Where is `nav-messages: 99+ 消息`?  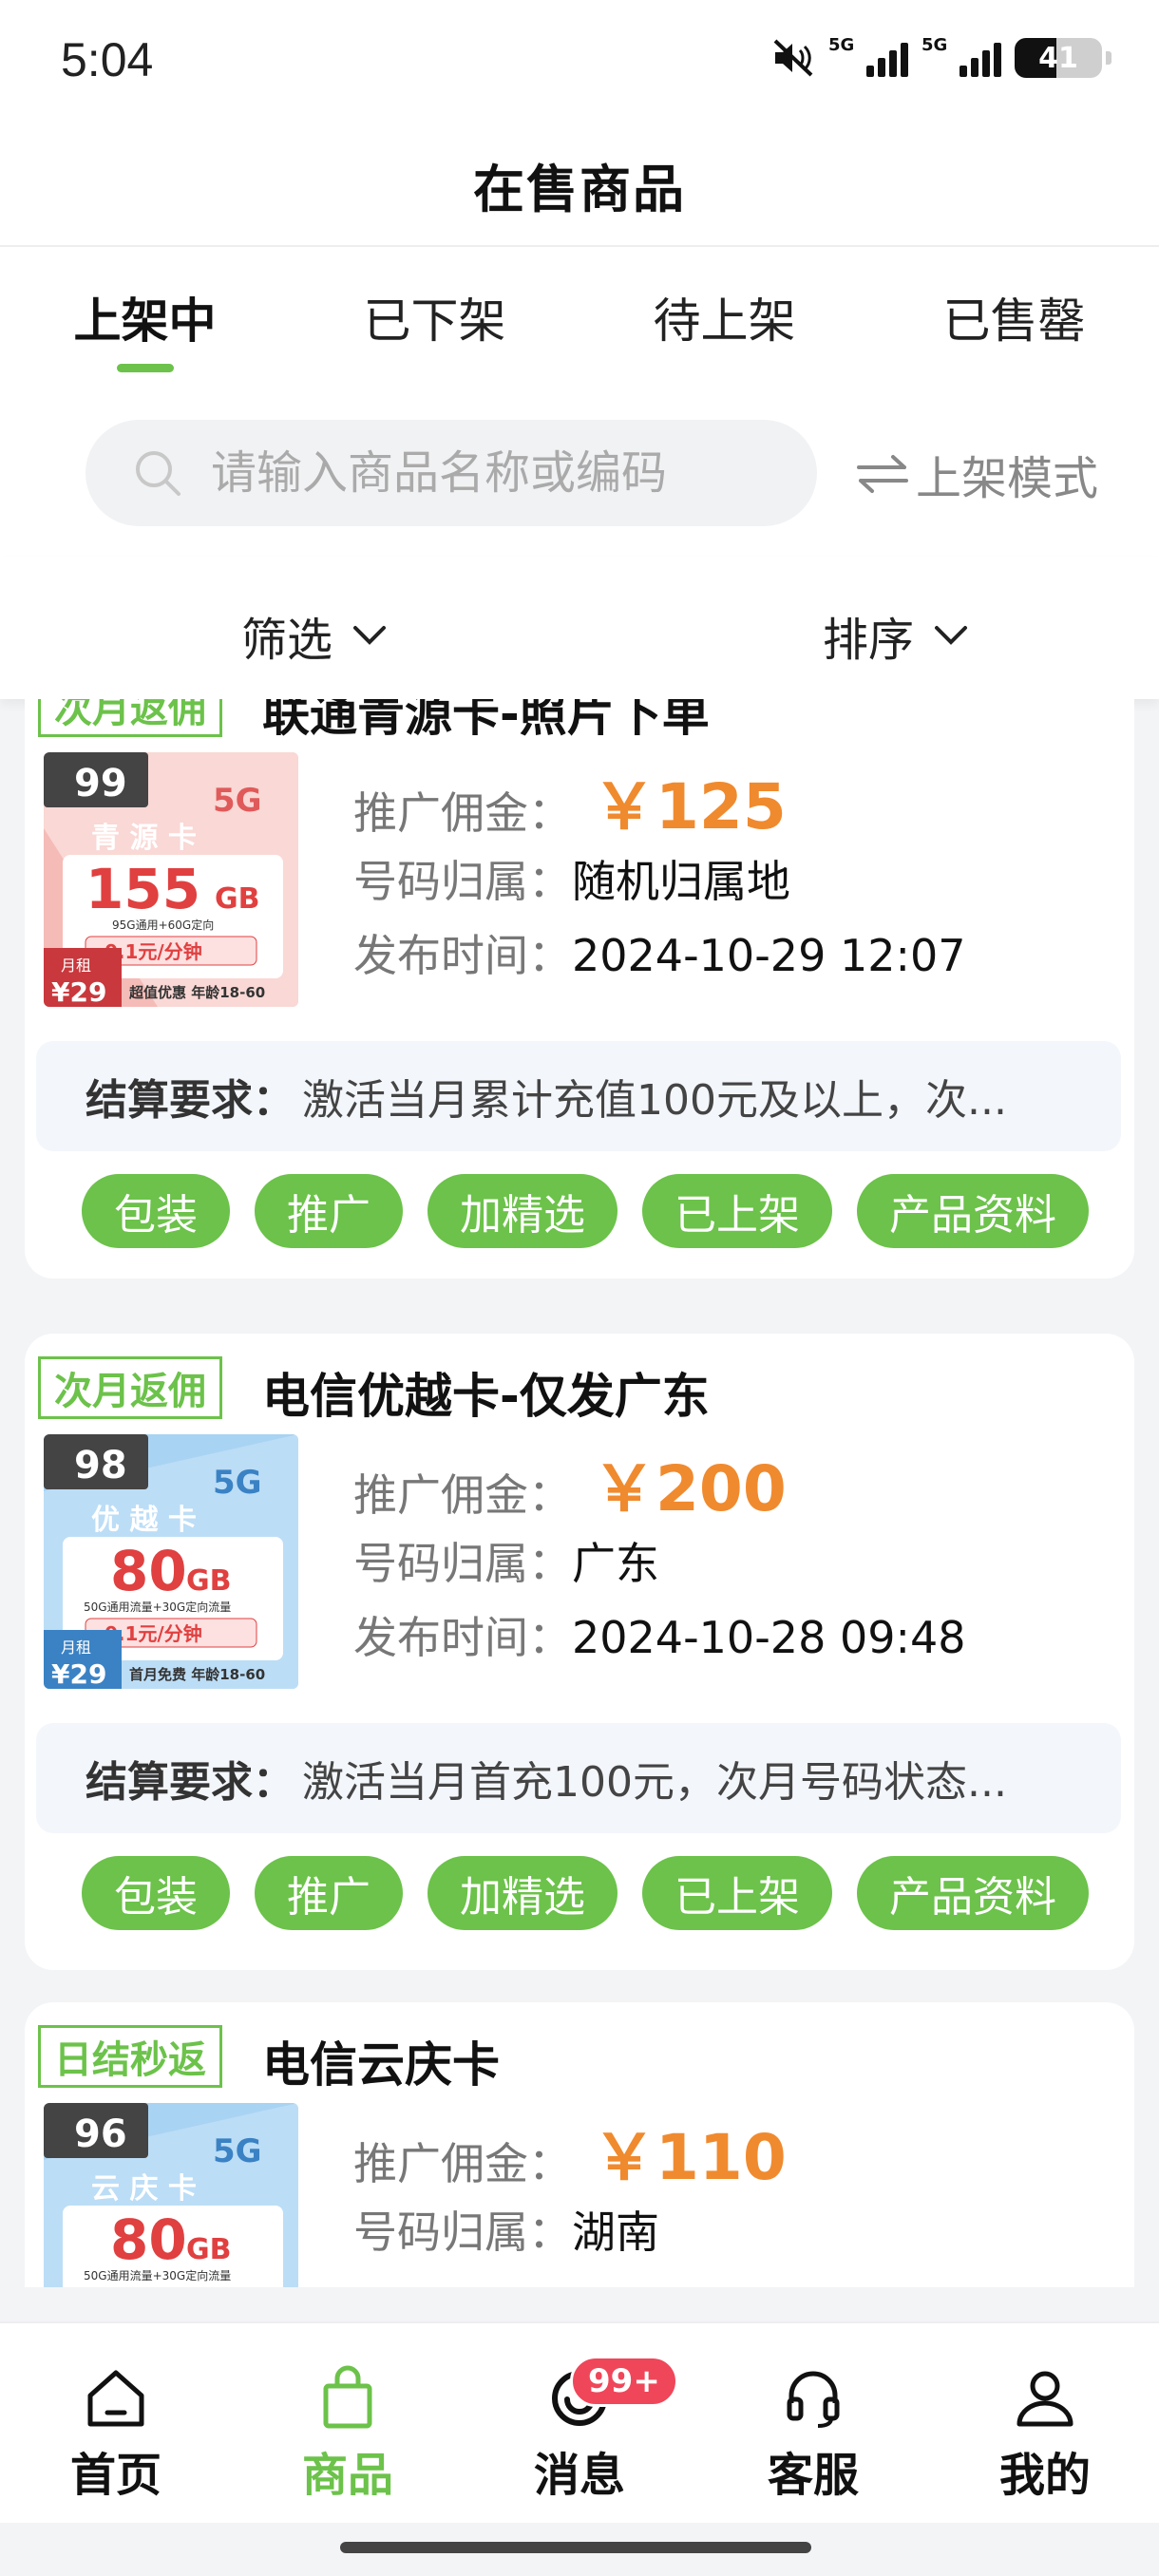 nav-messages: 99+ 消息 is located at coordinates (595, 2430).